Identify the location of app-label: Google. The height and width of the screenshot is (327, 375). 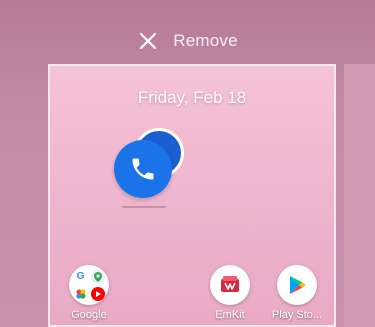
(89, 315).